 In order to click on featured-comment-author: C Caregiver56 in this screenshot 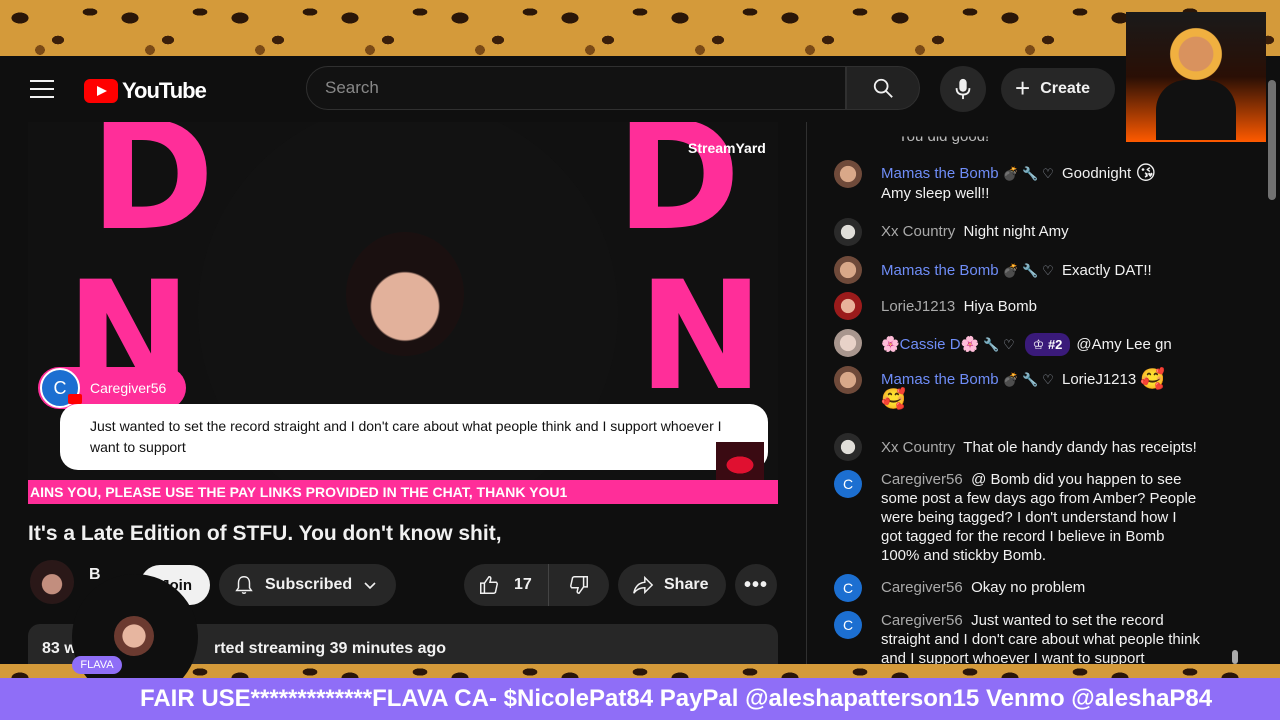, I will do `click(112, 388)`.